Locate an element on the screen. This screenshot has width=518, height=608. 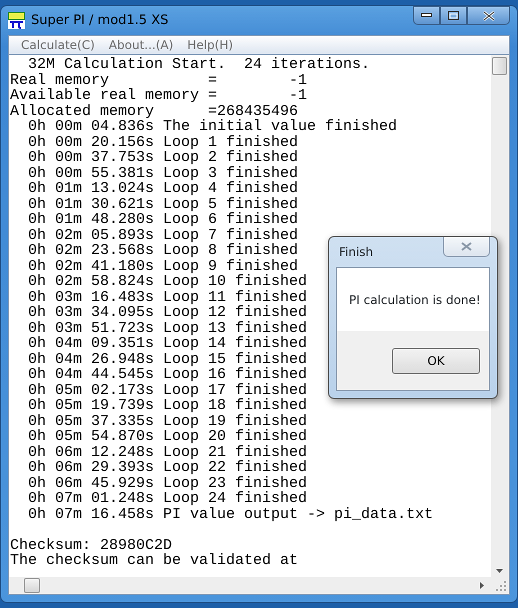
output-line: 0h 03m 34.095s Loop 12 finished is located at coordinates (167, 312).